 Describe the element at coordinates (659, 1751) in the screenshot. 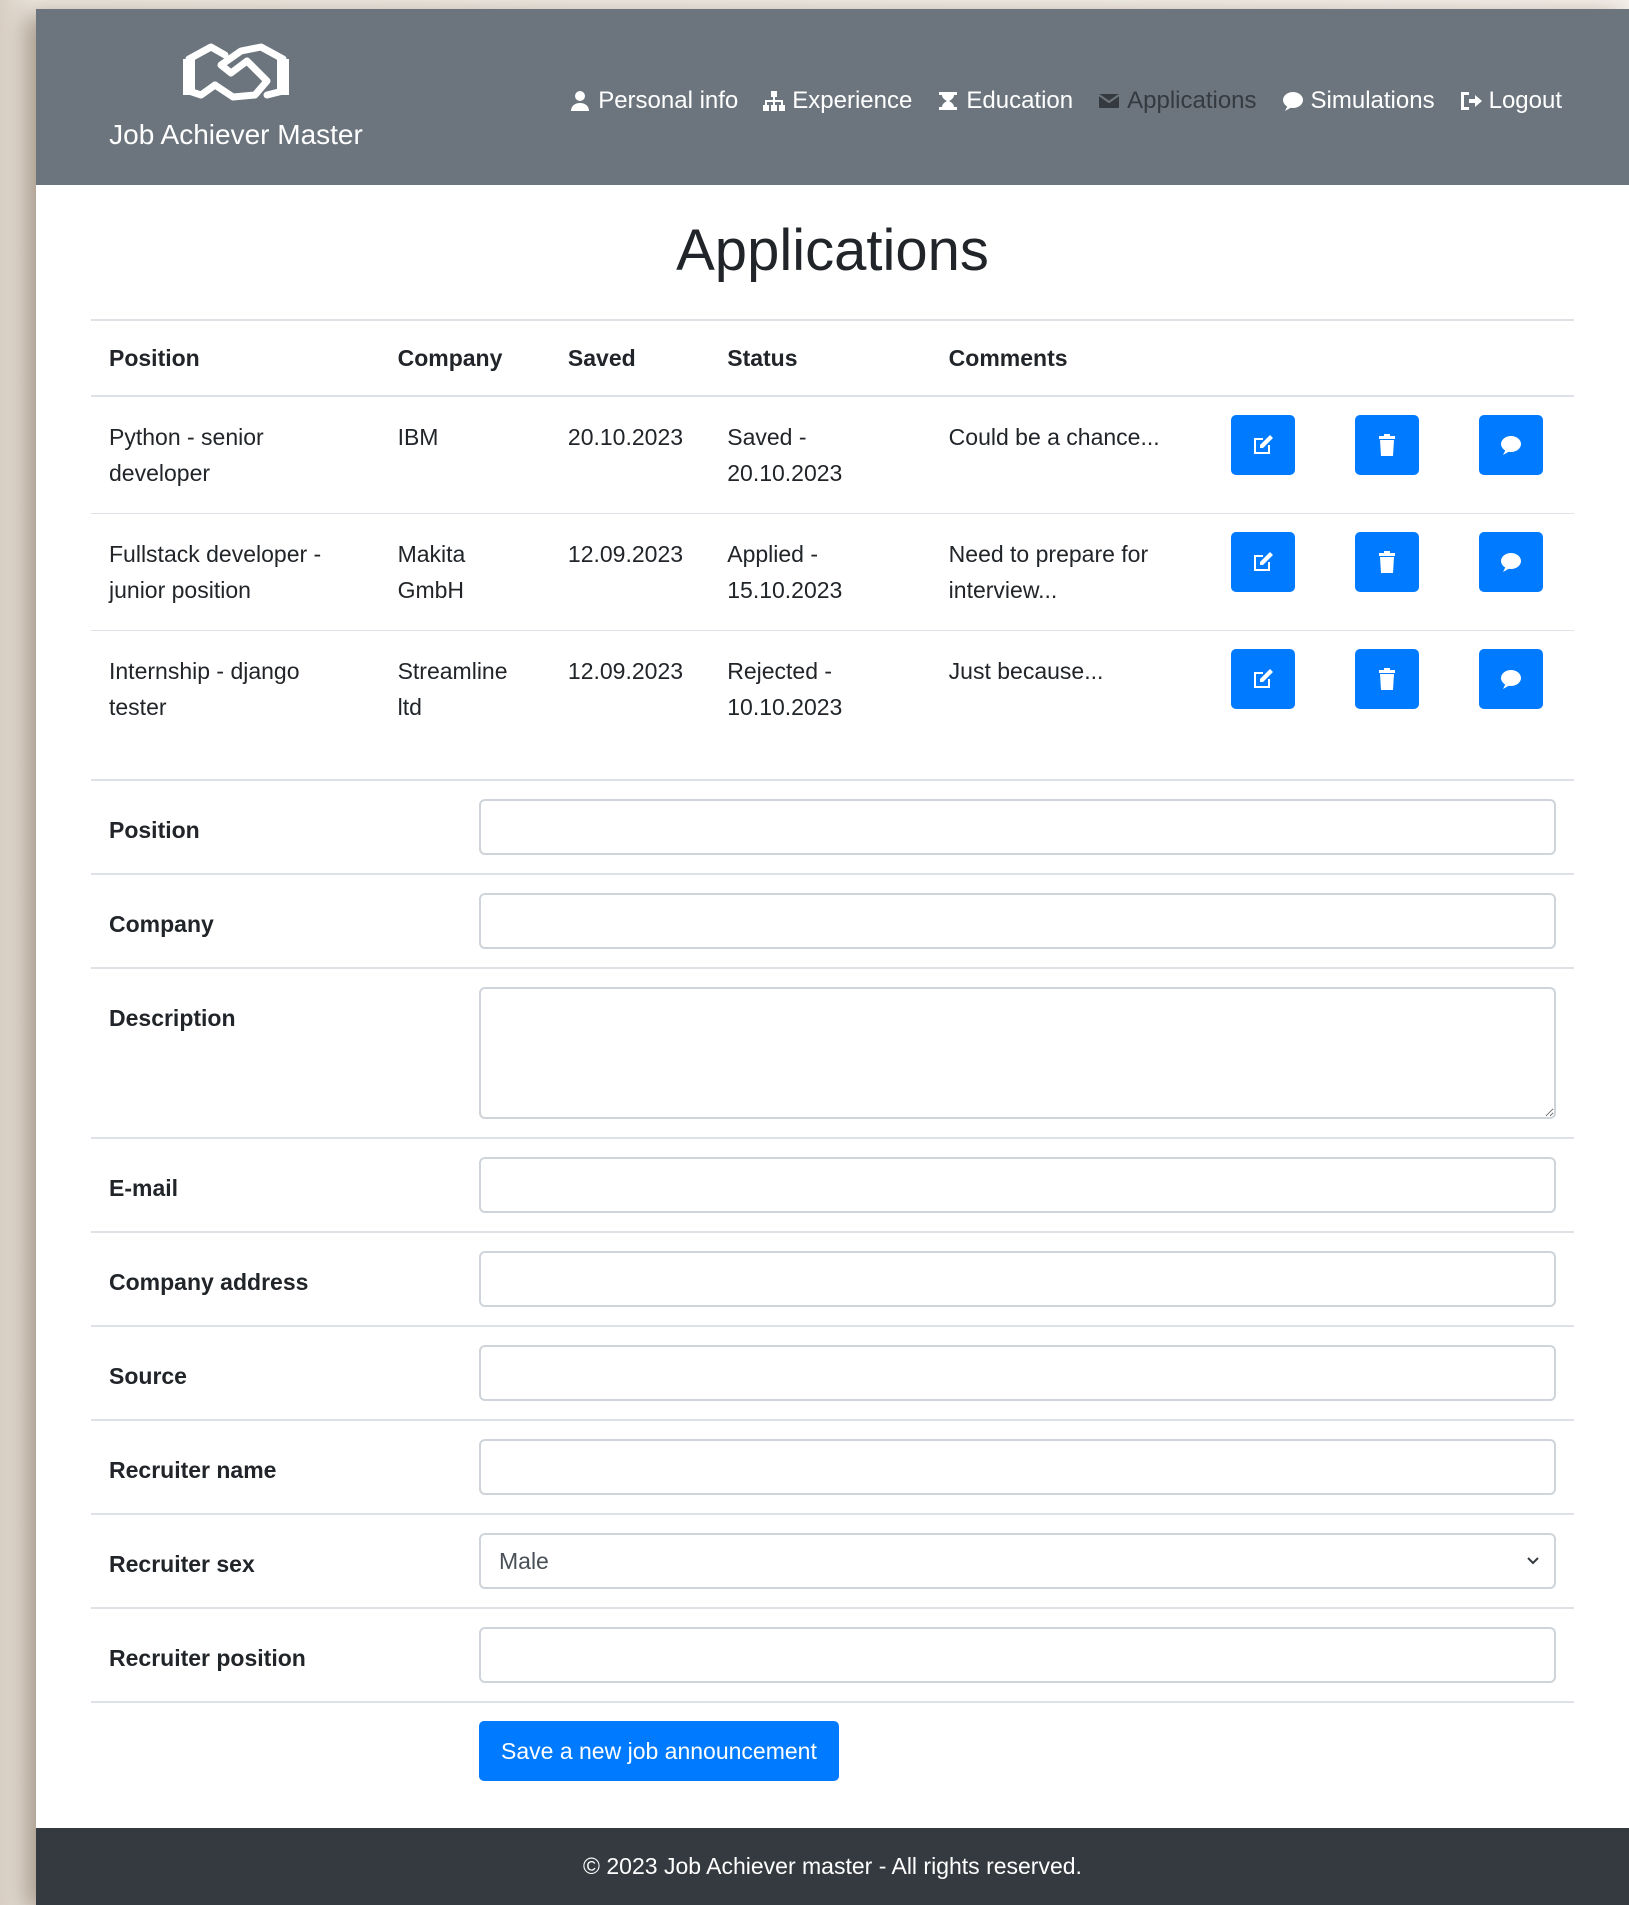

I see `save-job-announcement-button: Save a new job announcement` at that location.